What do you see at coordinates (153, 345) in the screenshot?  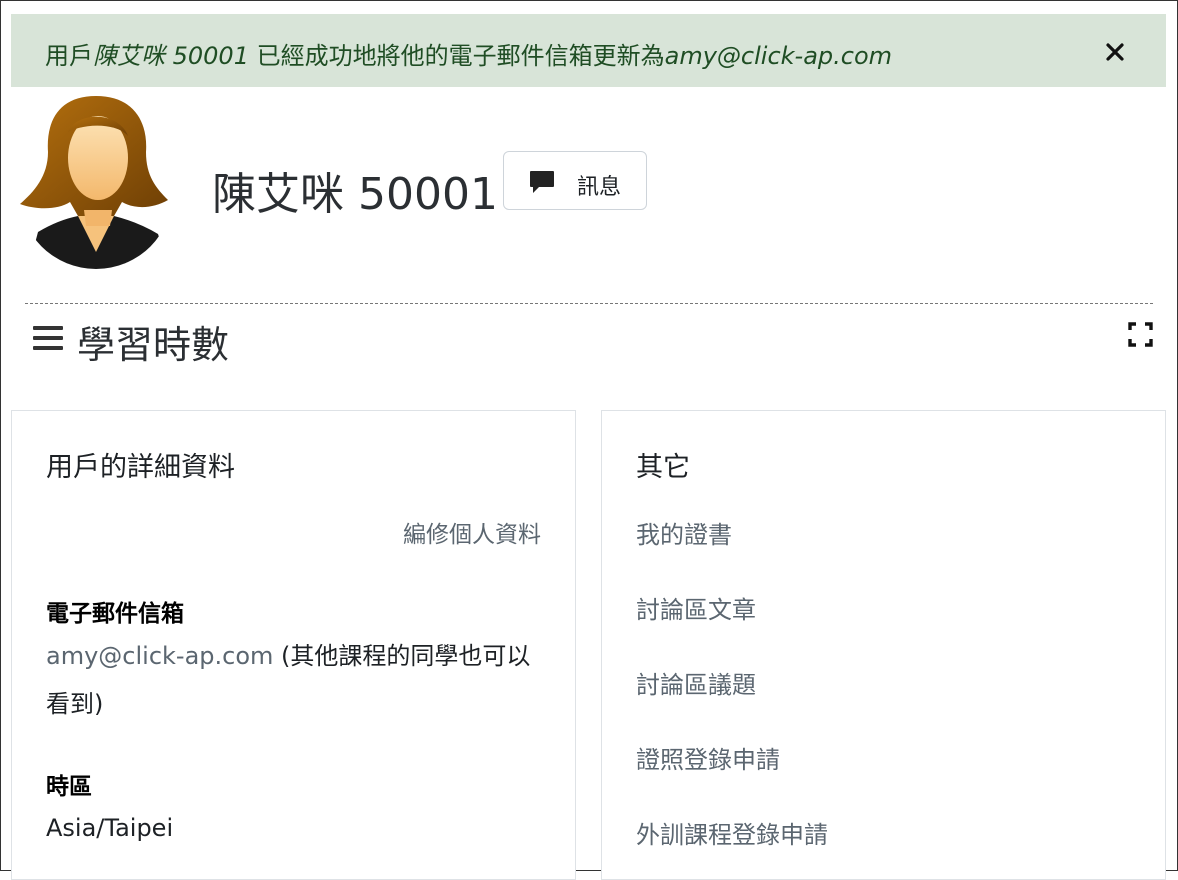 I see `section-title: 學習時數` at bounding box center [153, 345].